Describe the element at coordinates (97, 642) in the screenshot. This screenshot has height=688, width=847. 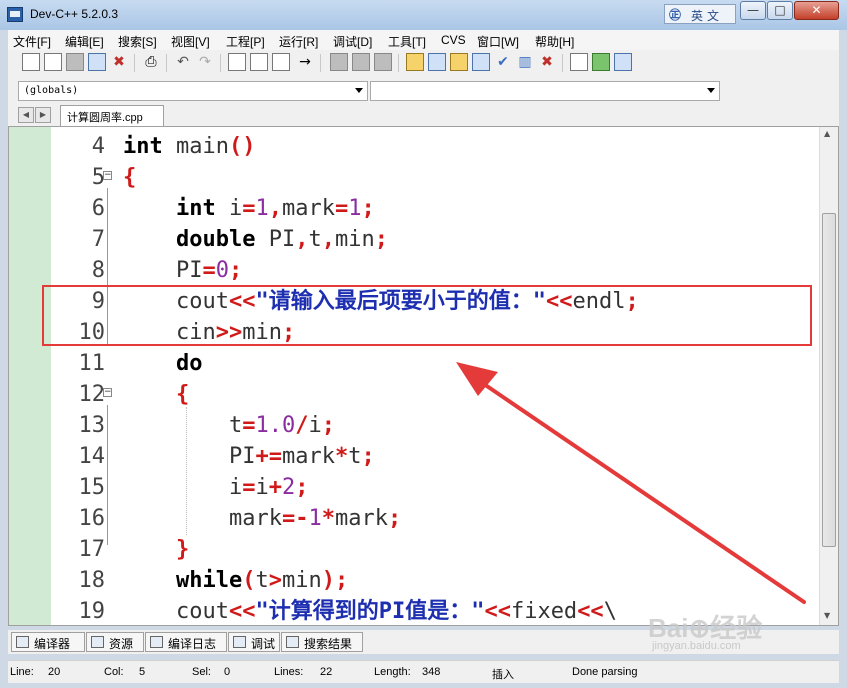
I see `resources-icon` at that location.